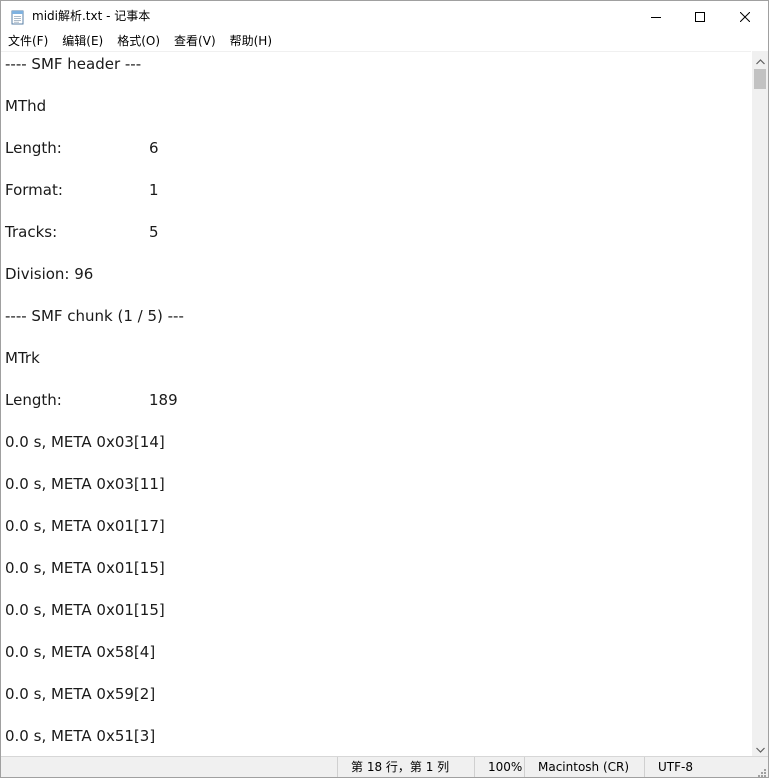 This screenshot has height=778, width=769. I want to click on line-text: MThd, so click(26, 106).